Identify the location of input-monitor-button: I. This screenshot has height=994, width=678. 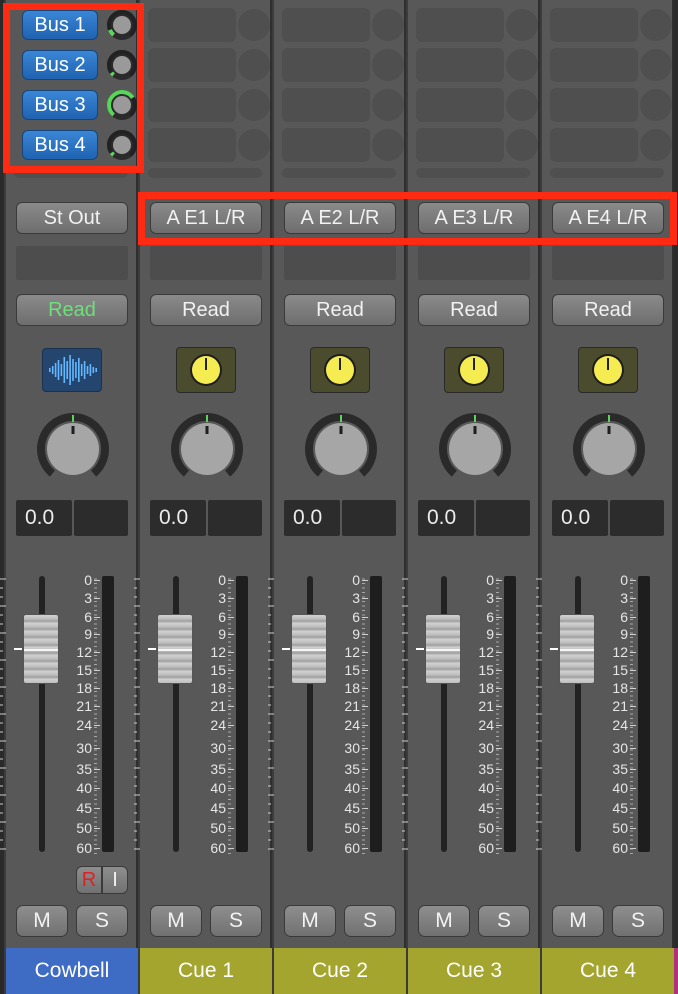
(115, 880).